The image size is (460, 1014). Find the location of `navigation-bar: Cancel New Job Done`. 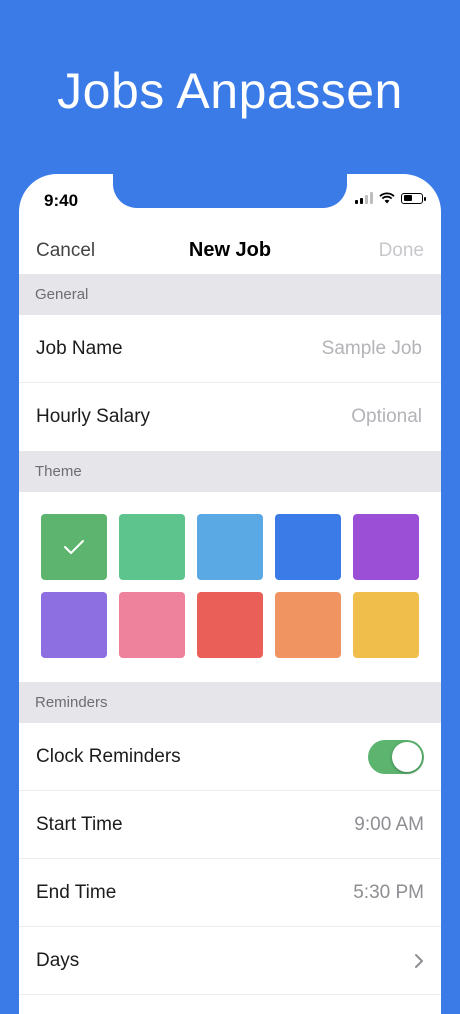

navigation-bar: Cancel New Job Done is located at coordinates (230, 252).